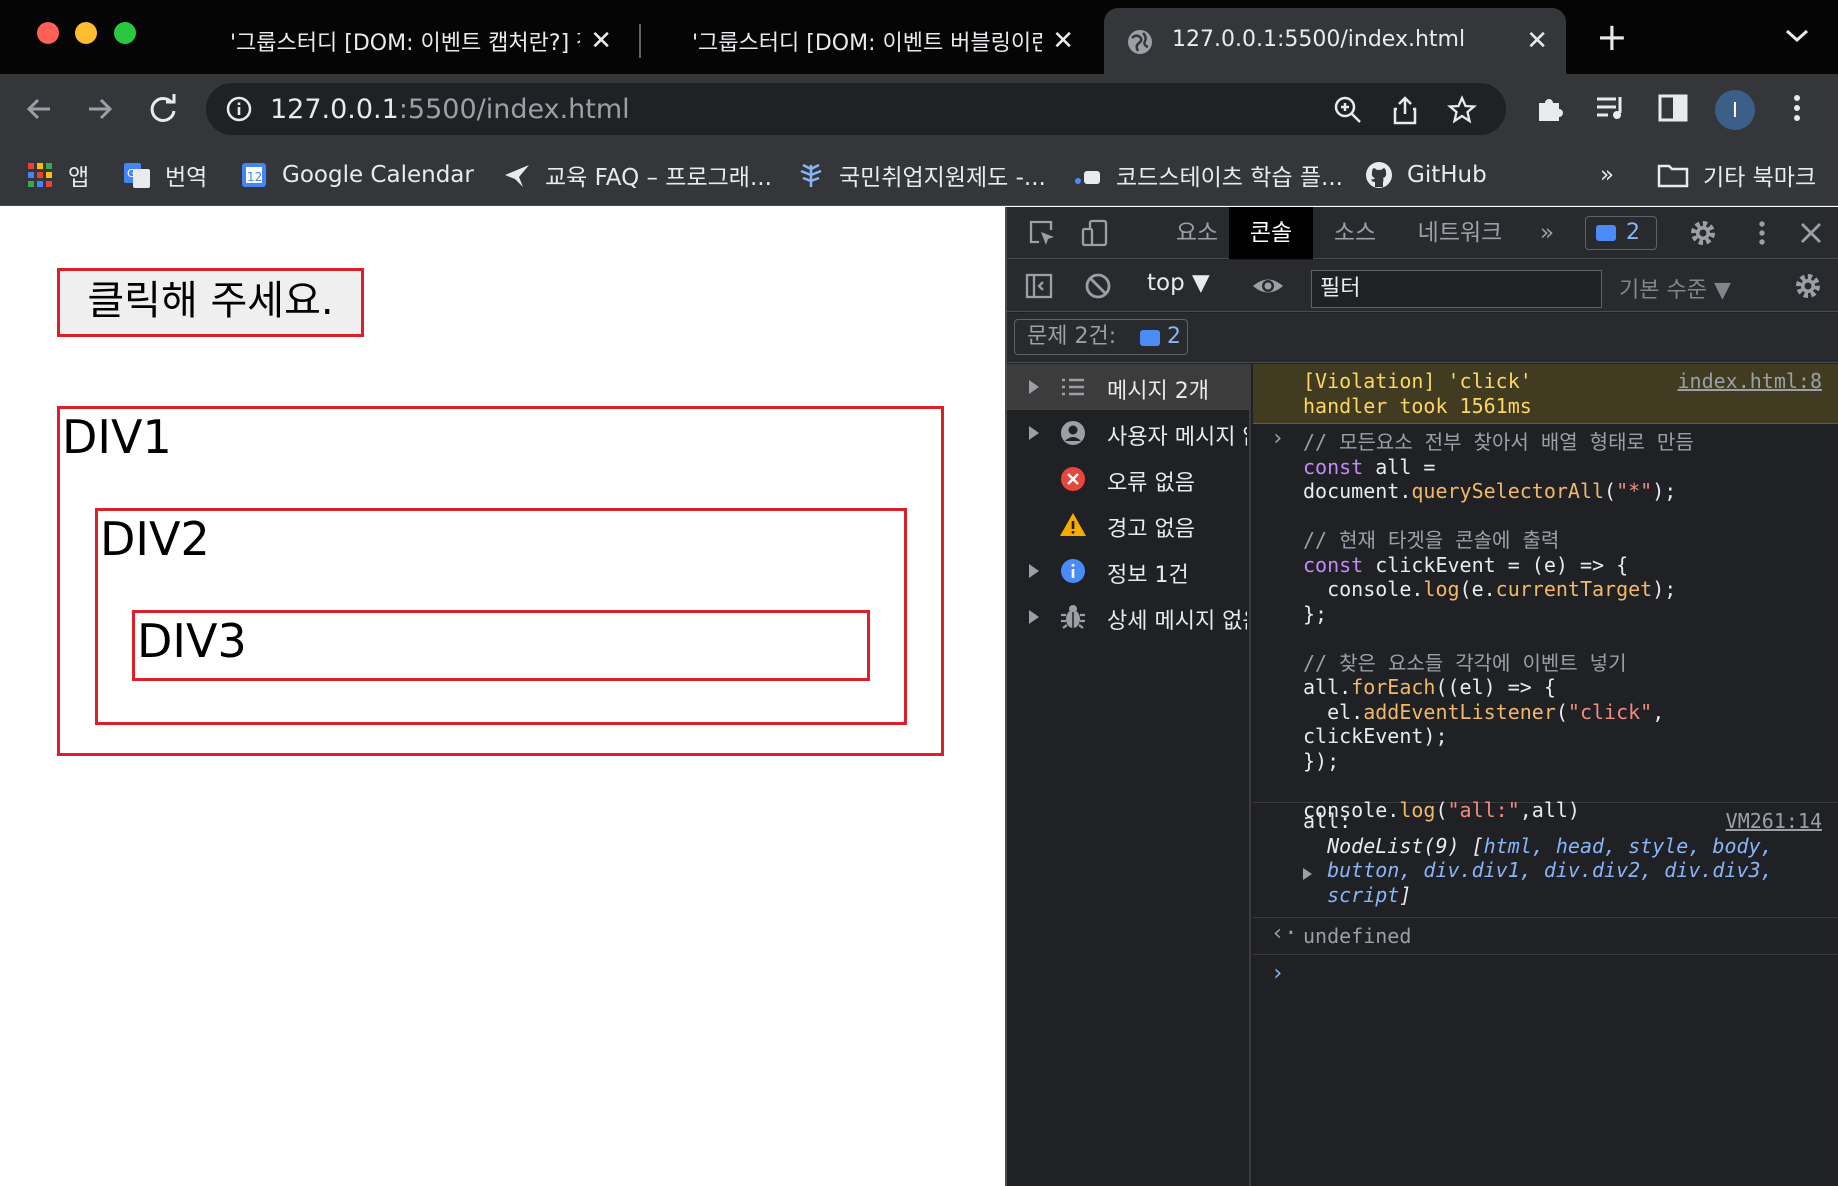 The height and width of the screenshot is (1186, 1838). Describe the element at coordinates (1441, 589) in the screenshot. I see `code-function: log` at that location.